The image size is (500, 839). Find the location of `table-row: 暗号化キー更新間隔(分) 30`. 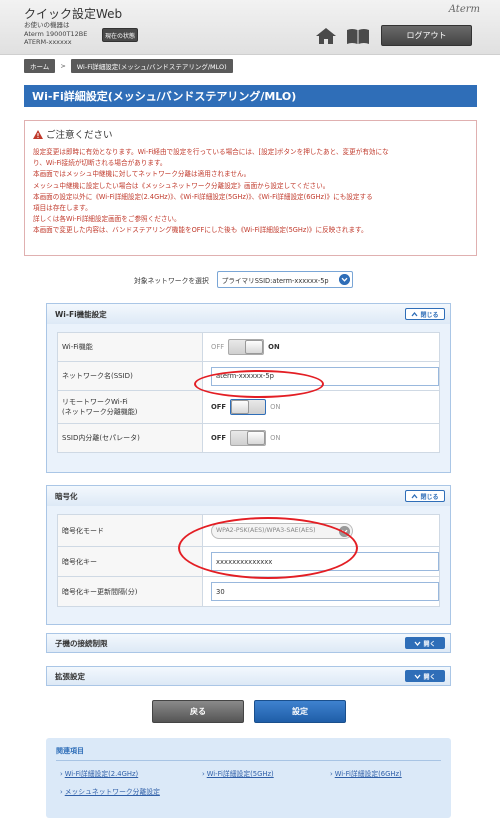

table-row: 暗号化キー更新間隔(分) 30 is located at coordinates (248, 591).